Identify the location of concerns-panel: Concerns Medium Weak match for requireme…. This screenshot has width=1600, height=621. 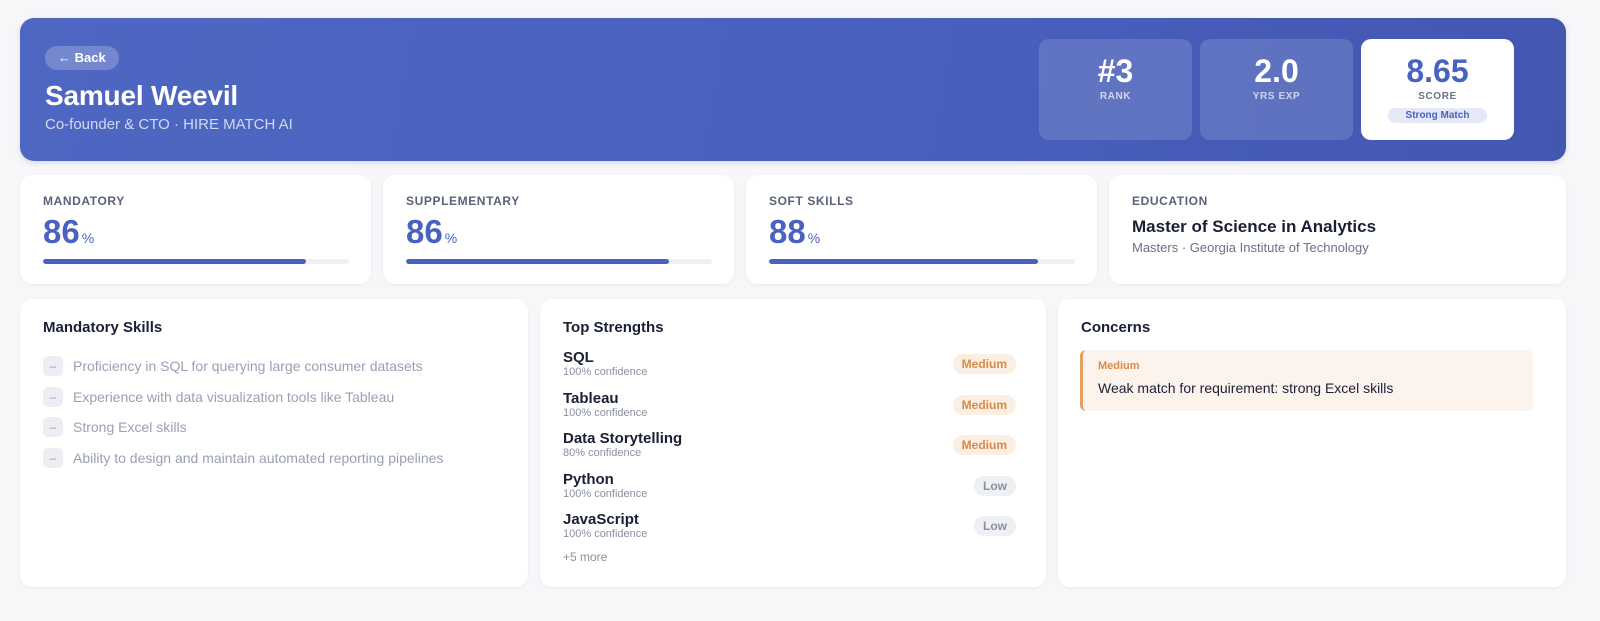
(1312, 443).